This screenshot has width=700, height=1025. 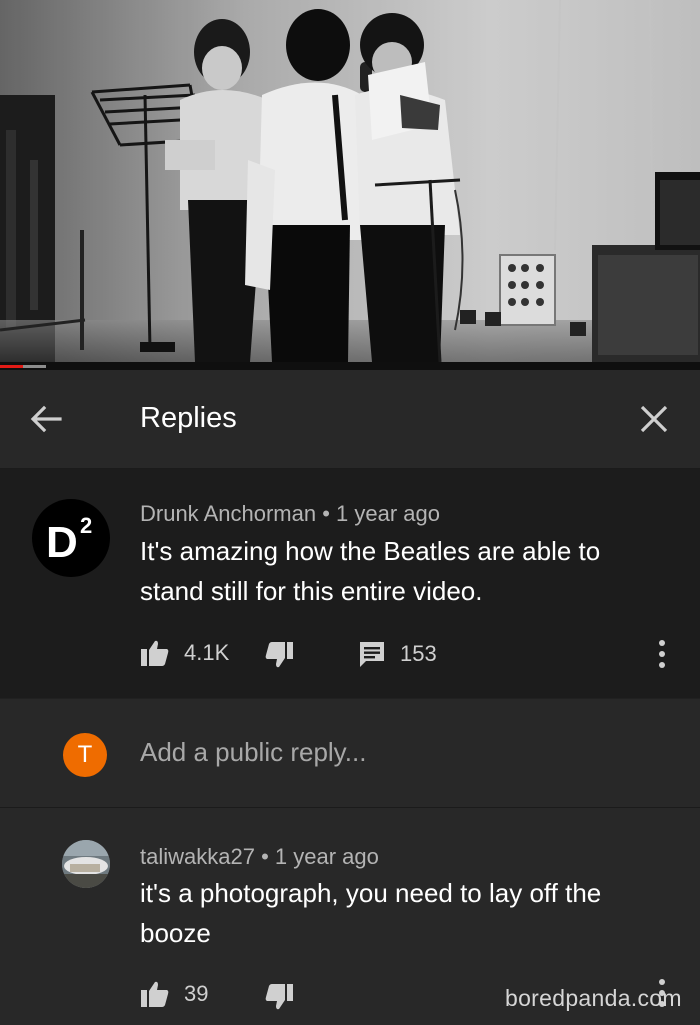 I want to click on watermark: boredpanda.com, so click(x=593, y=998).